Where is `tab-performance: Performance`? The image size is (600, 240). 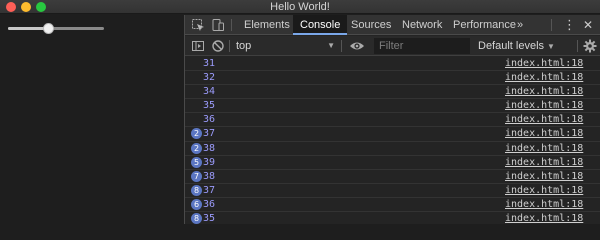 tab-performance: Performance is located at coordinates (484, 25).